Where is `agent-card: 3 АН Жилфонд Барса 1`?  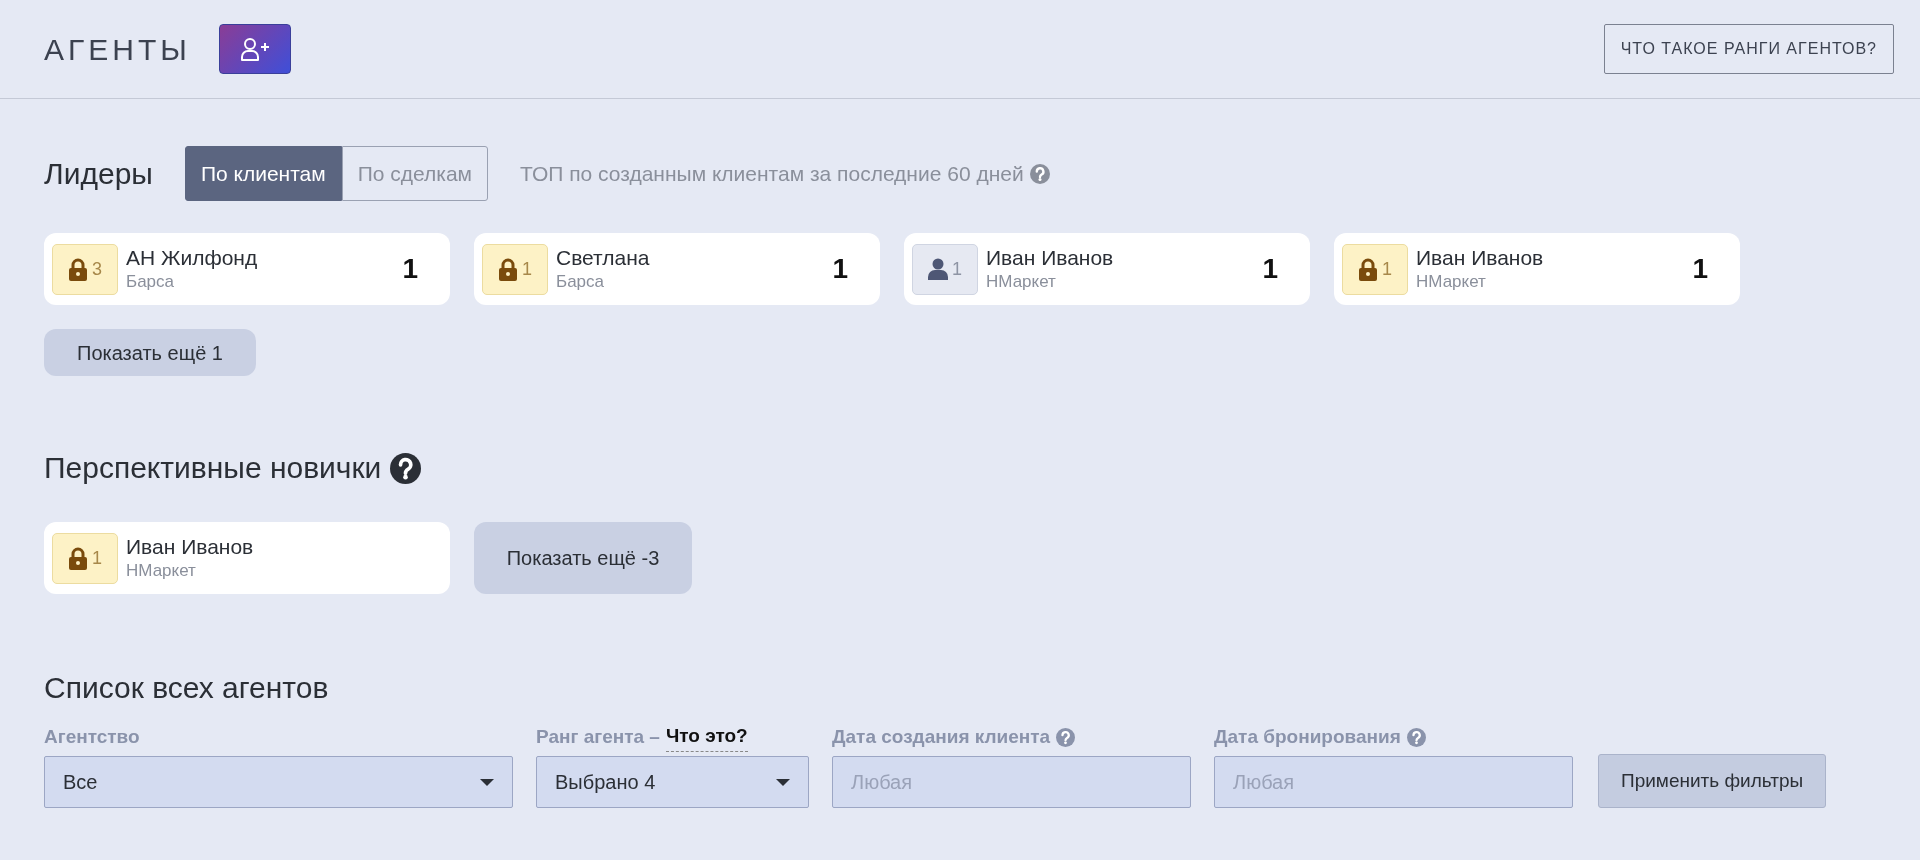
agent-card: 3 АН Жилфонд Барса 1 is located at coordinates (247, 269).